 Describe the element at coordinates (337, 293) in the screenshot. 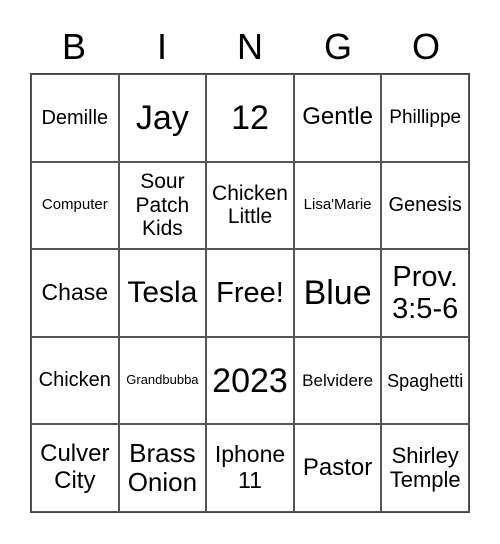

I see `bingo-cell: Blue` at that location.